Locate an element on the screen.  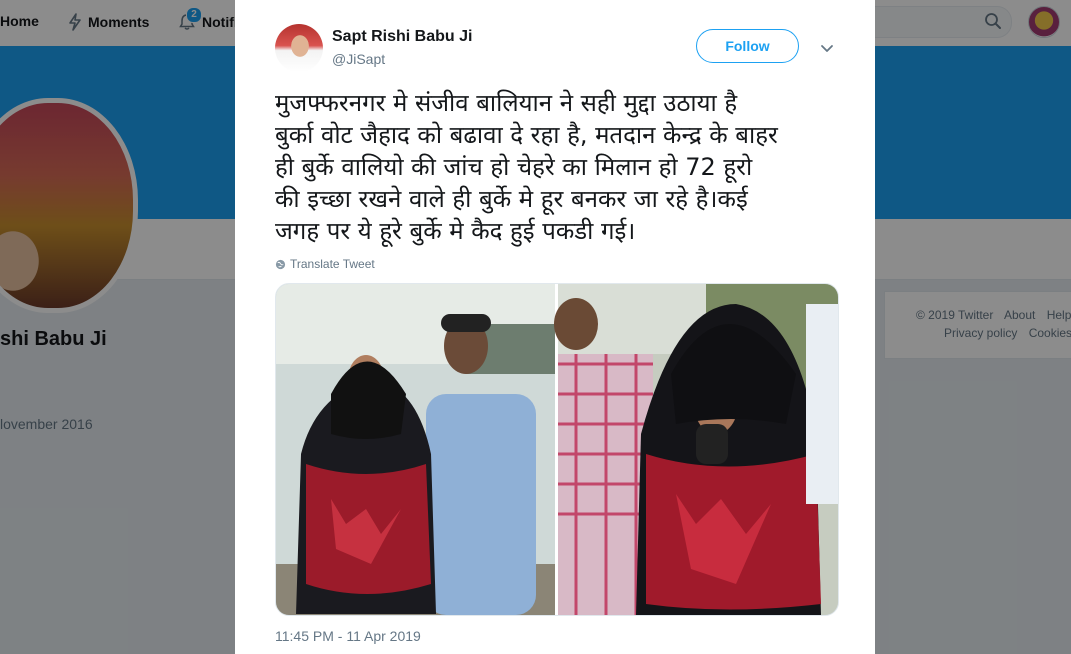
globe-icon is located at coordinates (280, 264).